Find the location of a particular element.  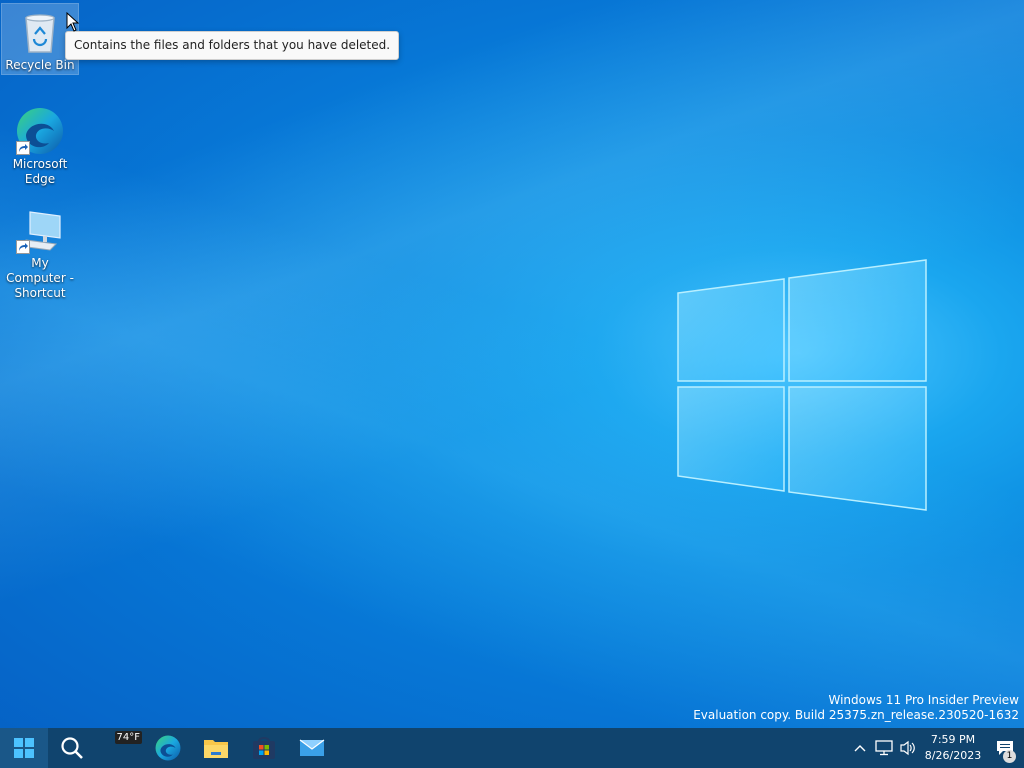

search-icon is located at coordinates (72, 748).